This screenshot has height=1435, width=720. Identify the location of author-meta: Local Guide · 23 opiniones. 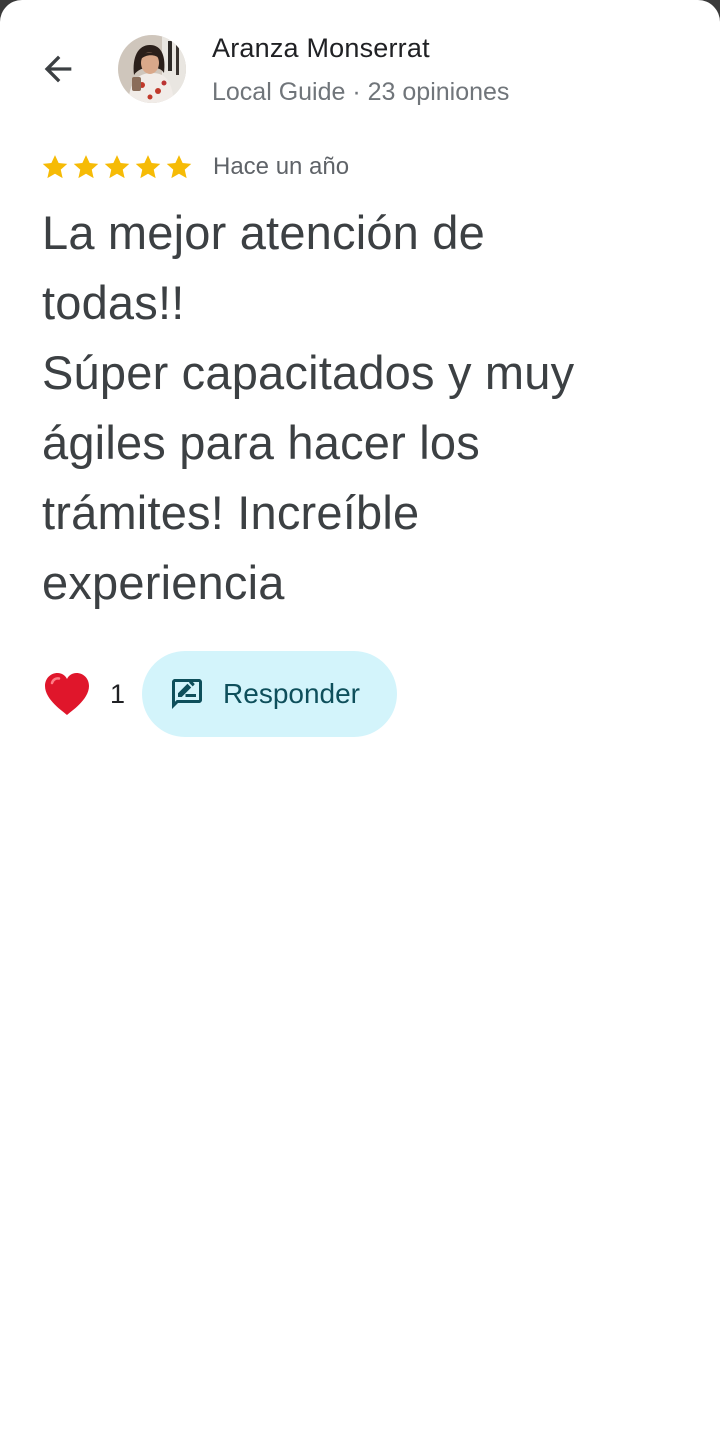
(361, 92).